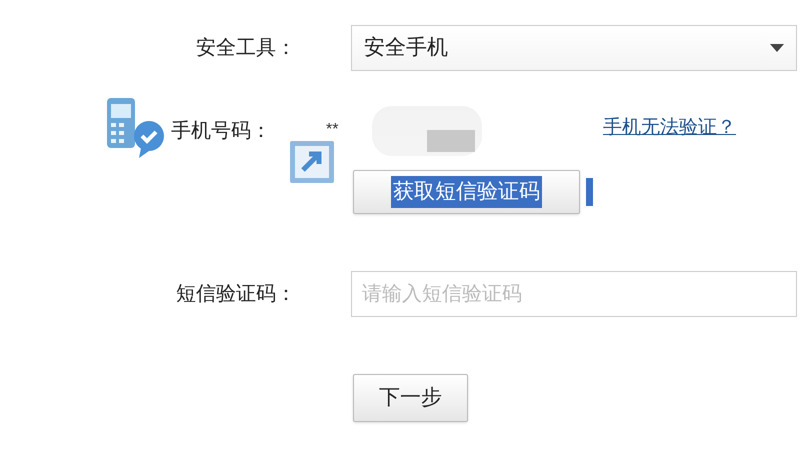  I want to click on cannot-verify-link: 手机无法验证？, so click(669, 128).